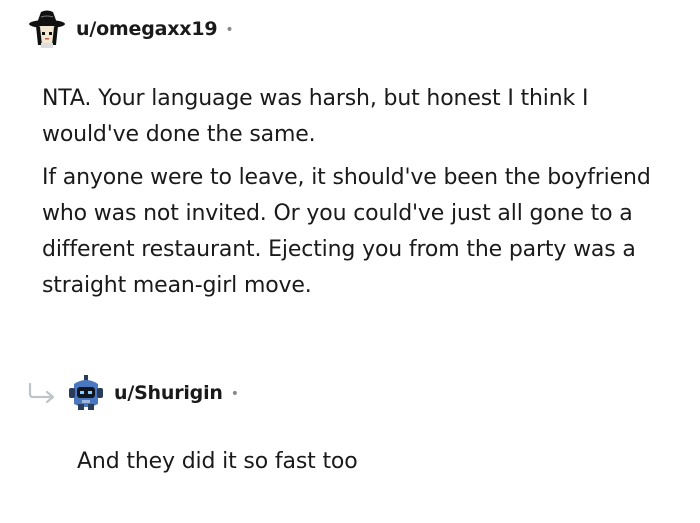 Image resolution: width=700 pixels, height=523 pixels. Describe the element at coordinates (47, 29) in the screenshot. I see `witch-hat-avatar-icon` at that location.